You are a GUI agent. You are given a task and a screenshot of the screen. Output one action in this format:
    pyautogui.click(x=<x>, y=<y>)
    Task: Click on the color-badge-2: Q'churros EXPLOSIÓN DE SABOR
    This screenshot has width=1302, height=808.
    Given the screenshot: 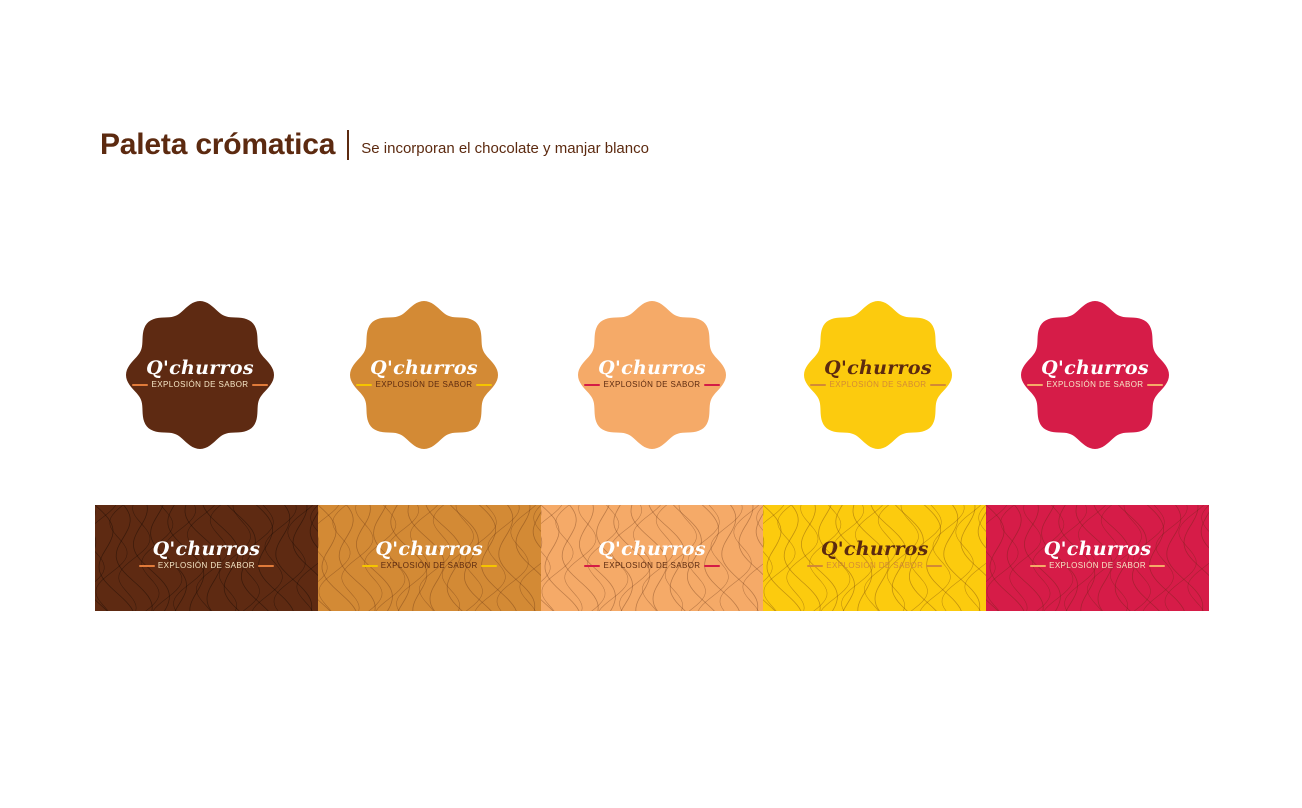 What is the action you would take?
    pyautogui.click(x=424, y=375)
    